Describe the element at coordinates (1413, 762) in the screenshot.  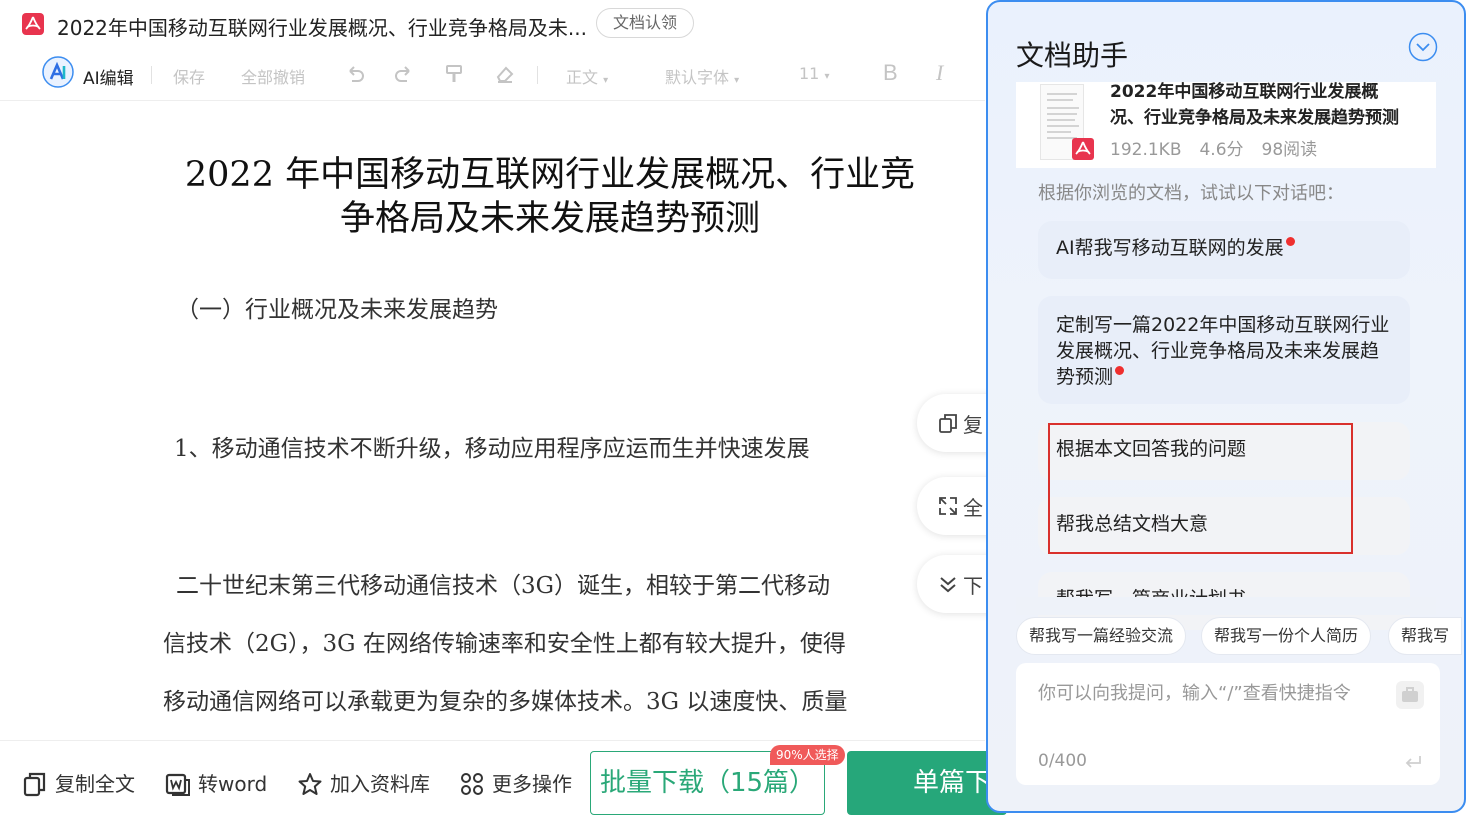
I see `send-enter-icon` at that location.